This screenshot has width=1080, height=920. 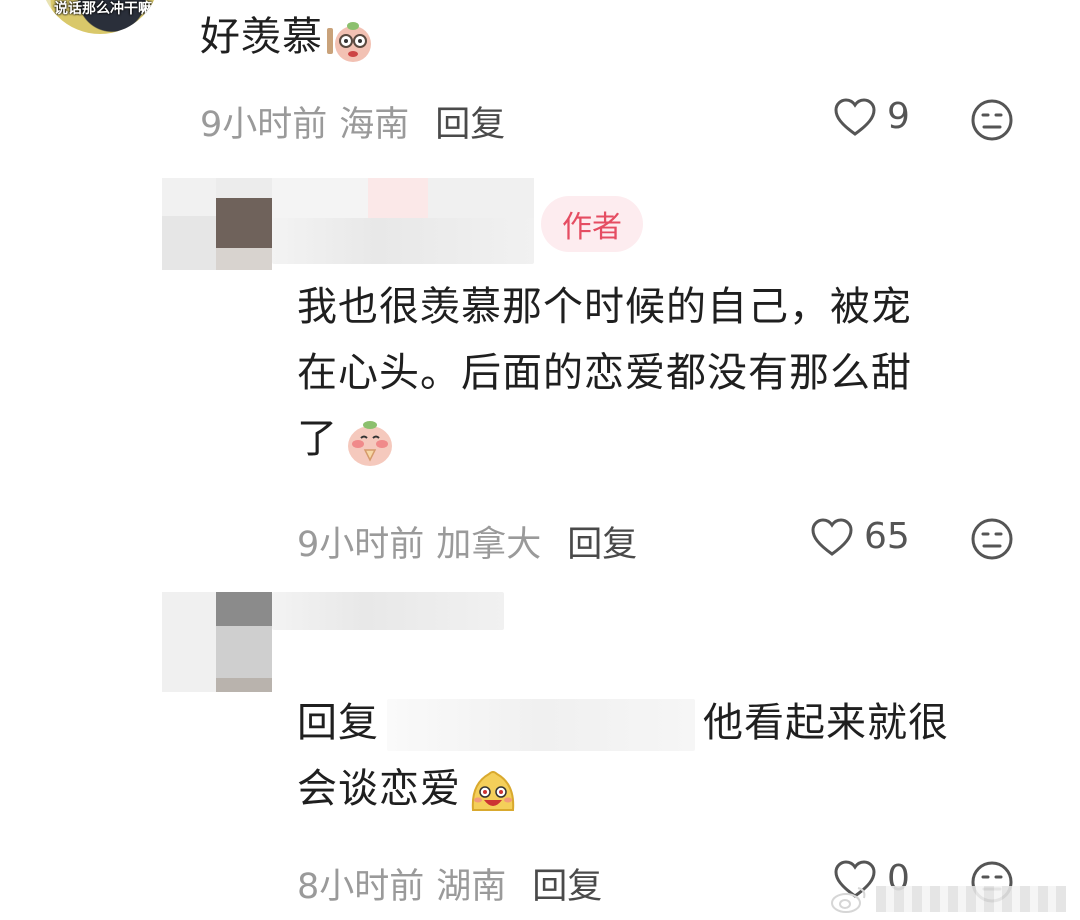 What do you see at coordinates (604, 307) in the screenshot?
I see `reply-text-line: 我也很羡慕那个时候的自己，被宠` at bounding box center [604, 307].